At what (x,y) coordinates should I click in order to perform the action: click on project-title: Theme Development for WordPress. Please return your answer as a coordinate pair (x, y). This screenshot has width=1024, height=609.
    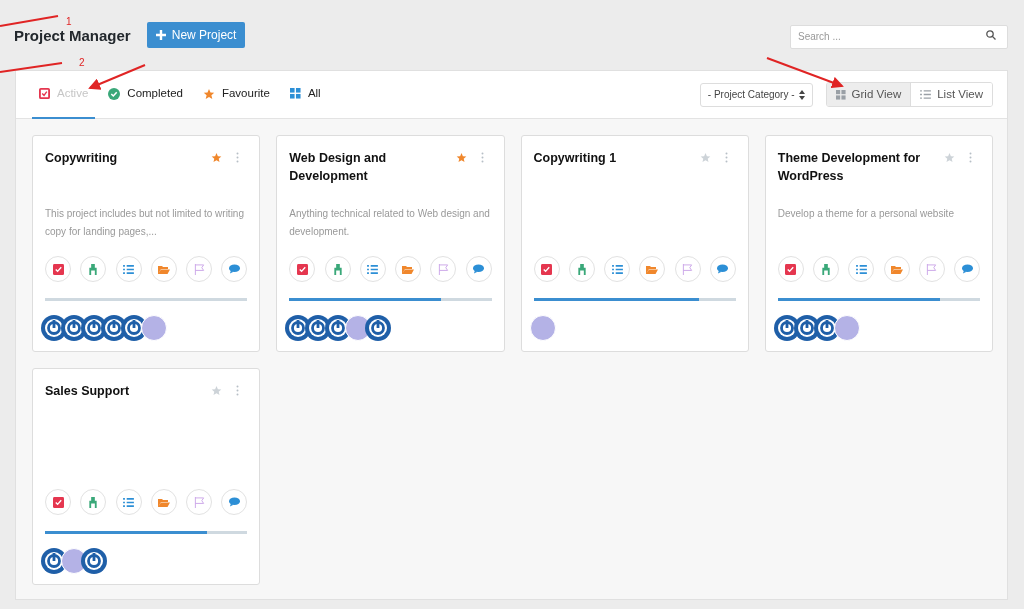
    Looking at the image, I should click on (858, 167).